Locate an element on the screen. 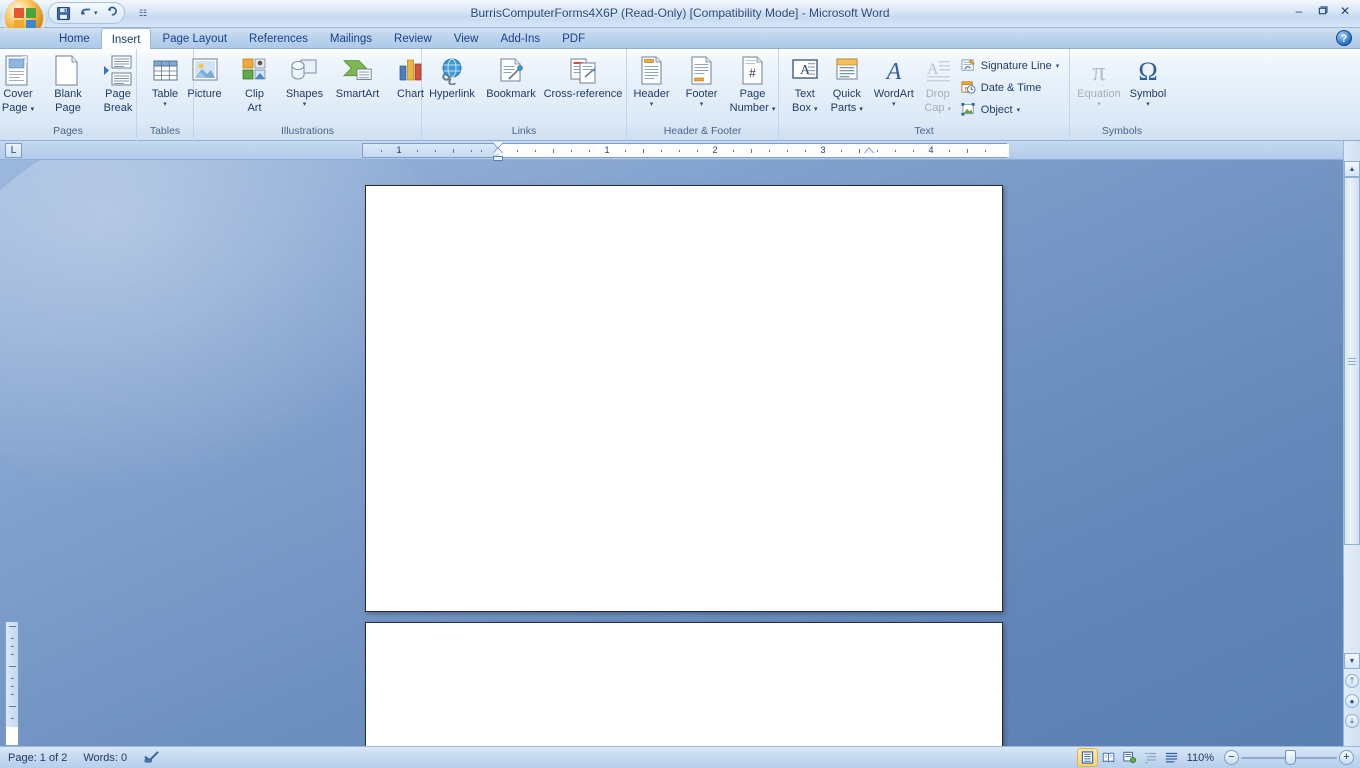 This screenshot has height=768, width=1360. tab-view: View is located at coordinates (466, 38).